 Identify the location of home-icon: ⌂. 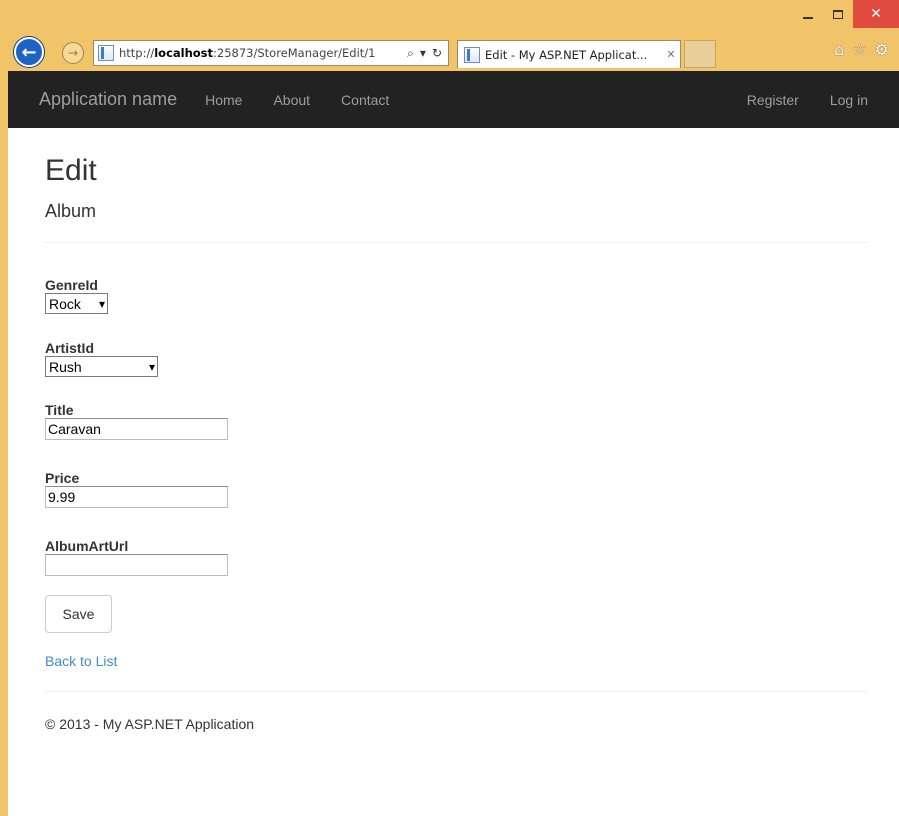
(839, 49).